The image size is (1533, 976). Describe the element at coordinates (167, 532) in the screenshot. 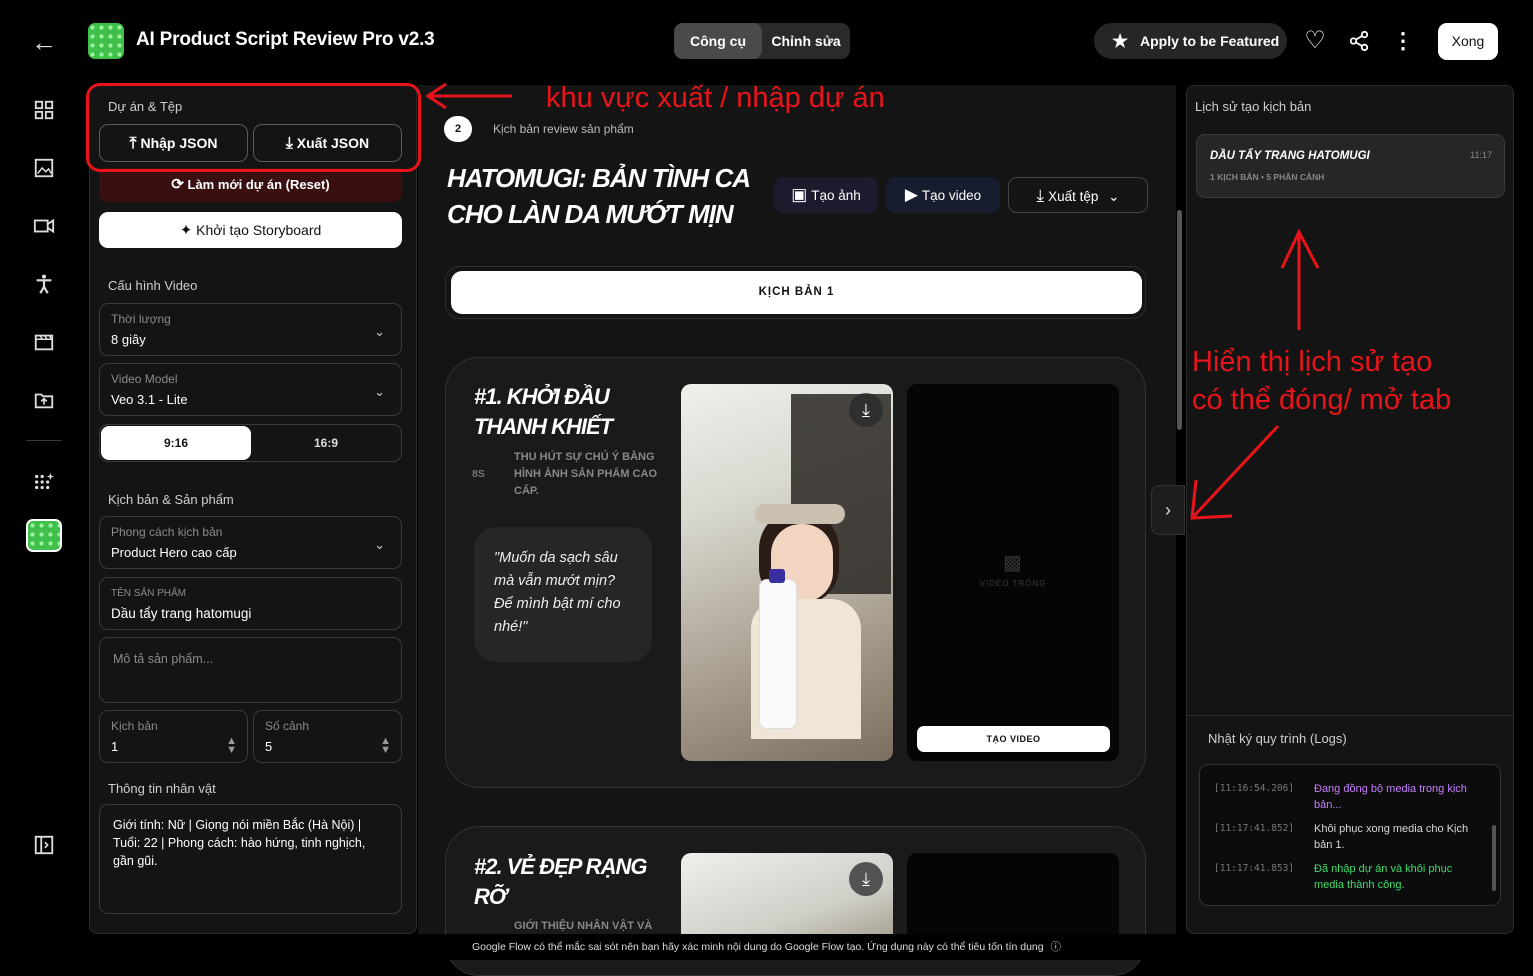

I see `style-label: Phong cách kịch bản` at that location.